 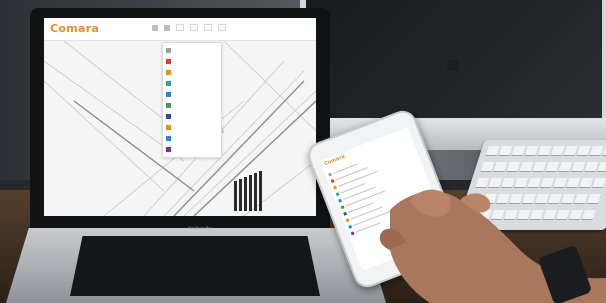 What do you see at coordinates (189, 27) in the screenshot?
I see `toolbar` at bounding box center [189, 27].